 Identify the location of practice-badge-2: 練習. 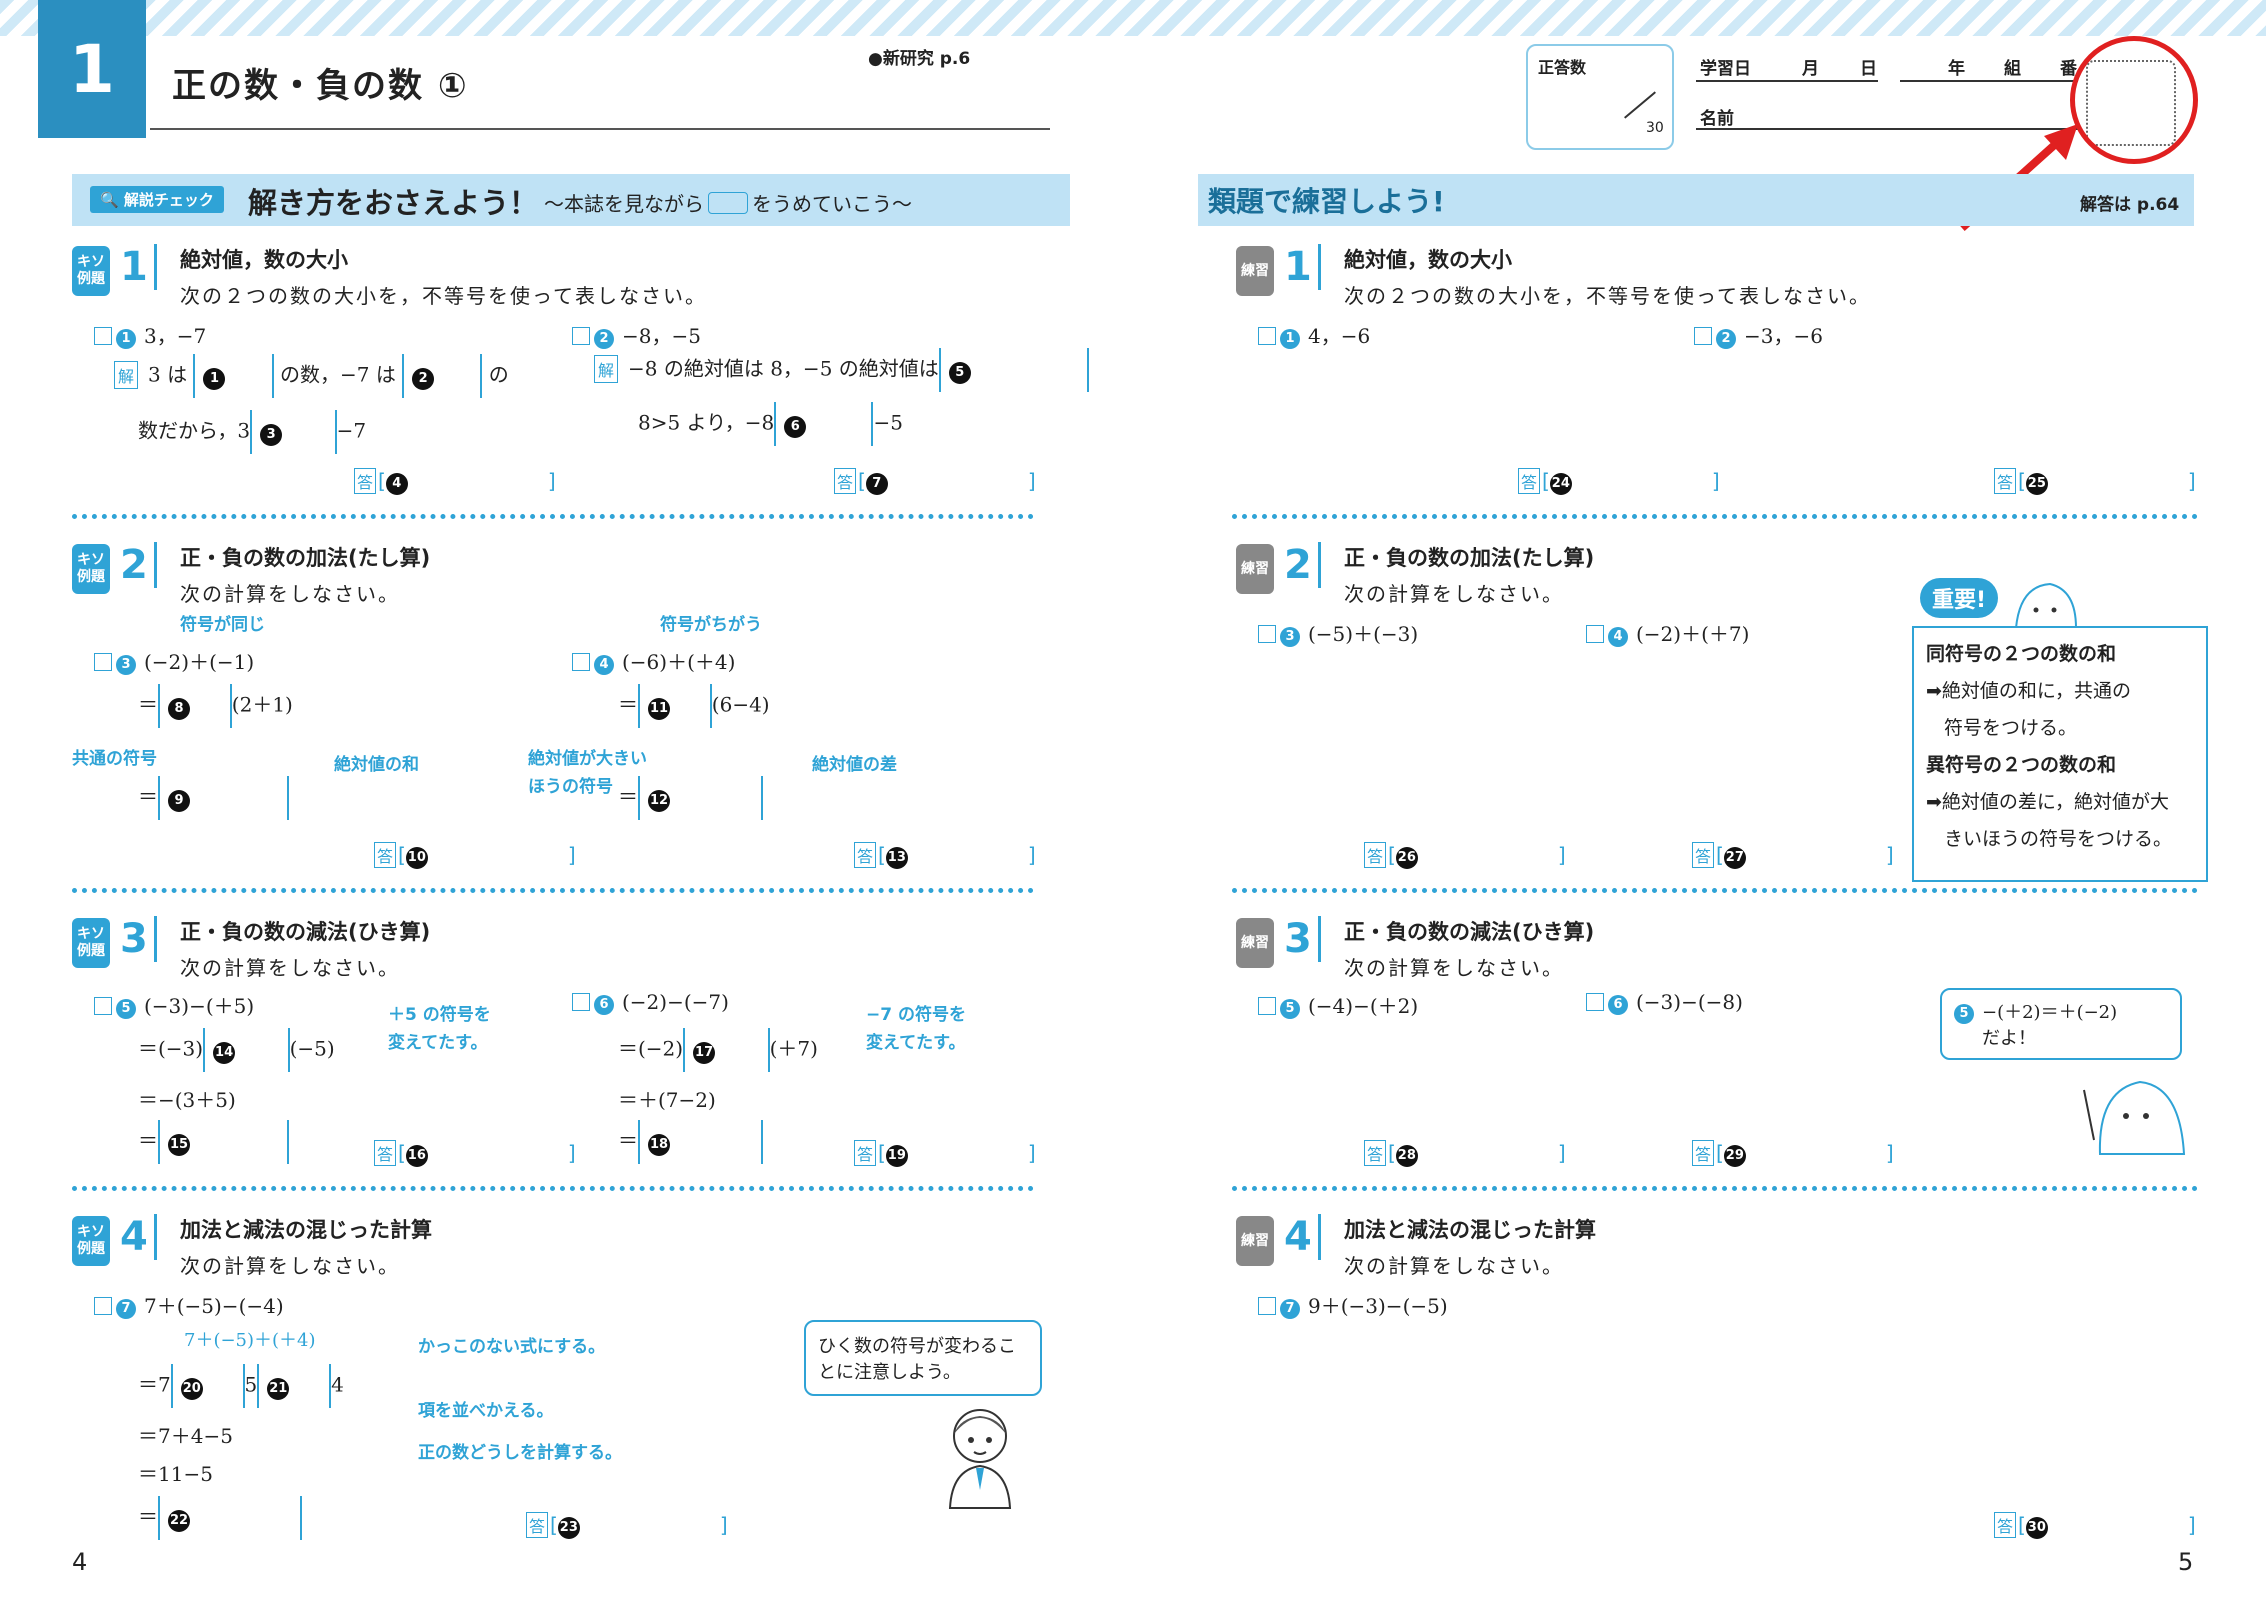
(1255, 569).